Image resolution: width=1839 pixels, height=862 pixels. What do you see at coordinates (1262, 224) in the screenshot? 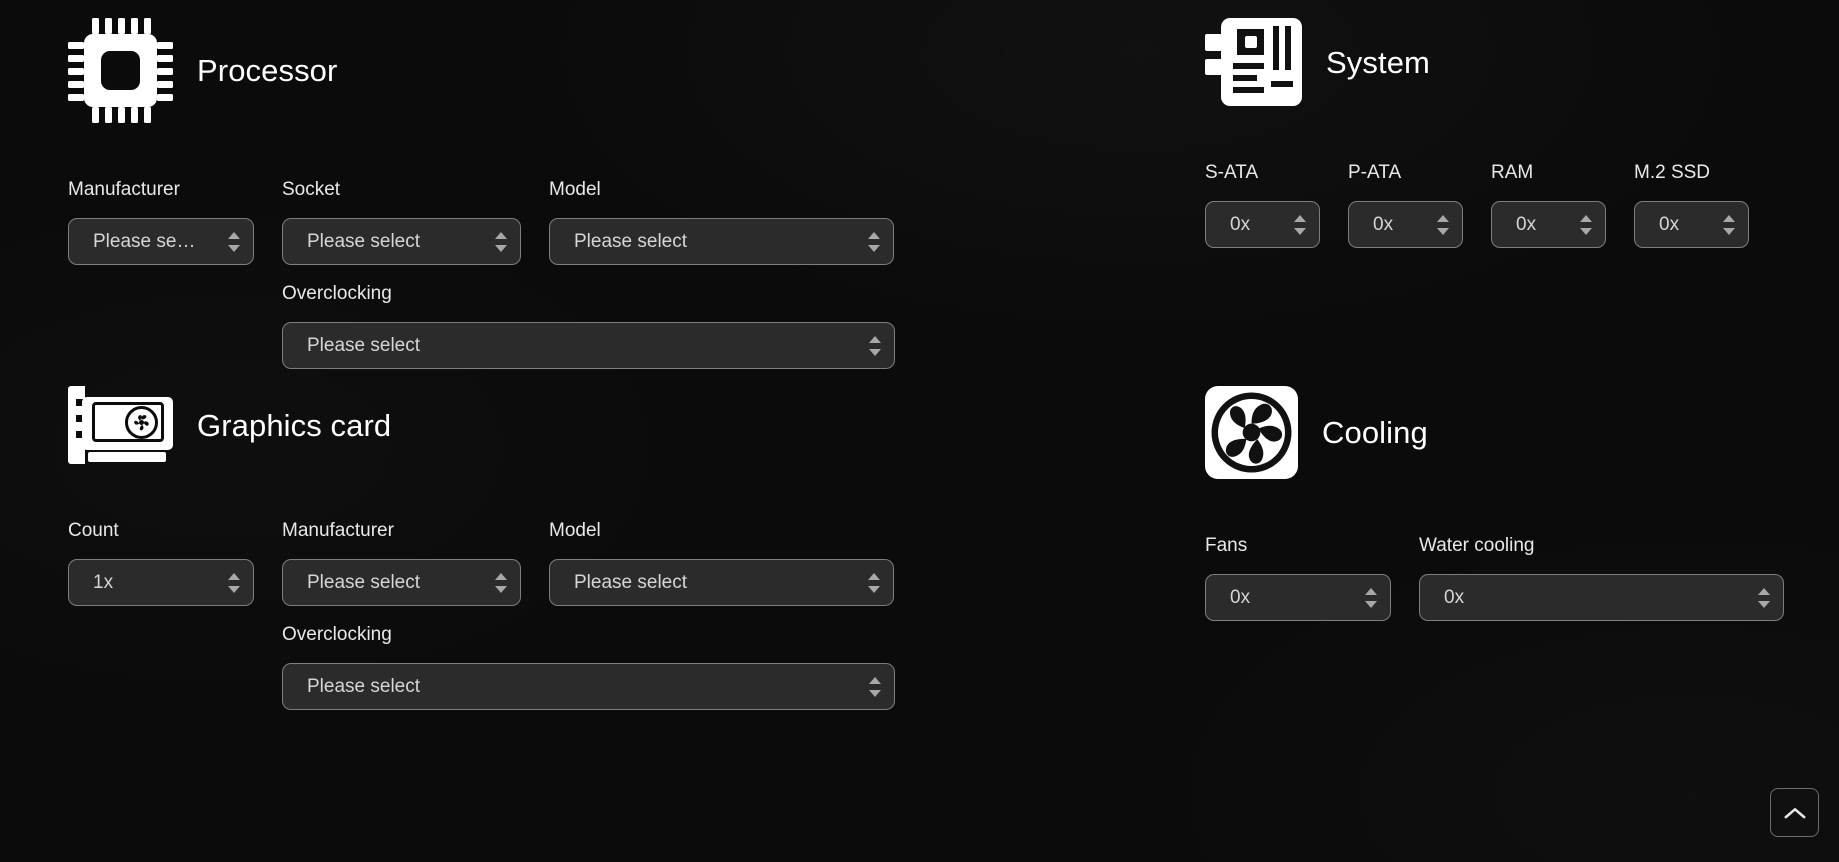
I see `select-system-sata: 0x` at bounding box center [1262, 224].